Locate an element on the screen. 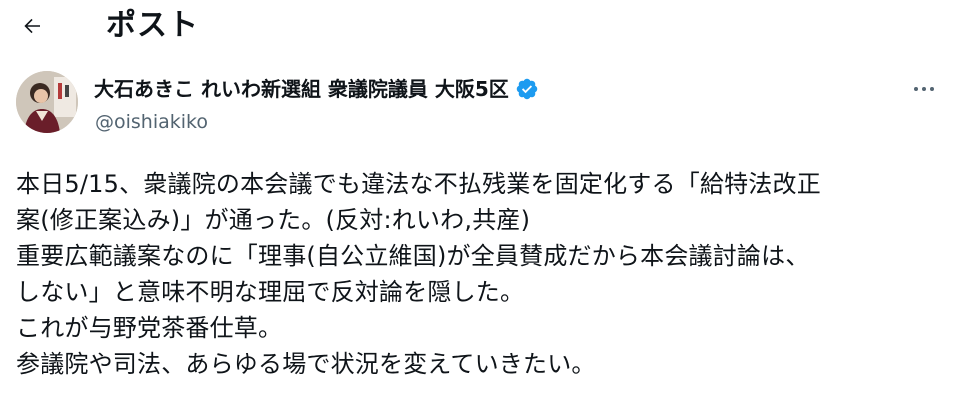  arrow-left-icon is located at coordinates (32, 26).